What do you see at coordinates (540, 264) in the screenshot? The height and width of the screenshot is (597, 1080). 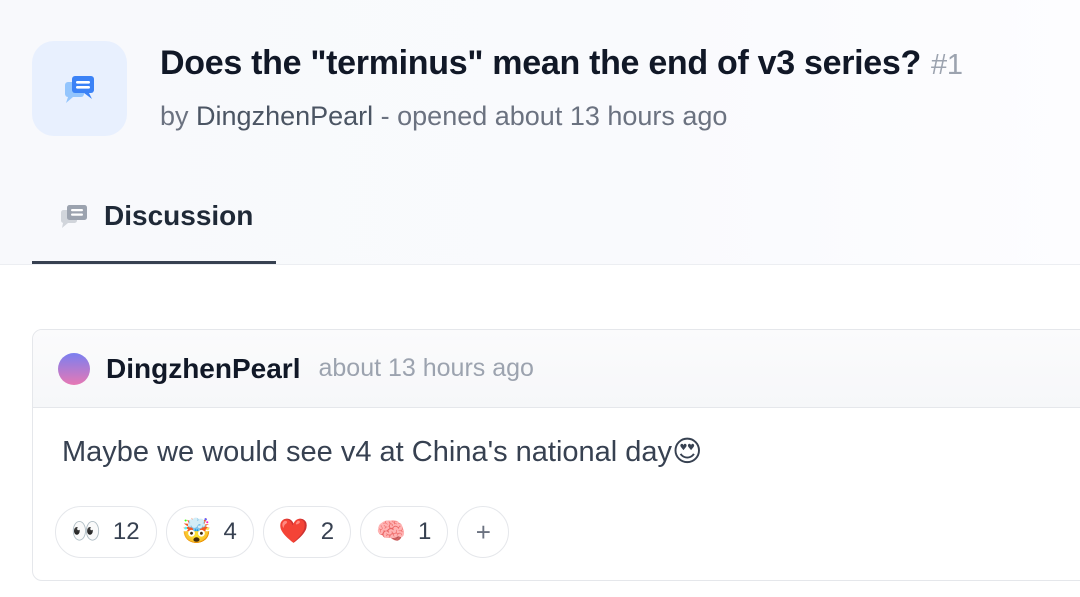 I see `header-divider` at bounding box center [540, 264].